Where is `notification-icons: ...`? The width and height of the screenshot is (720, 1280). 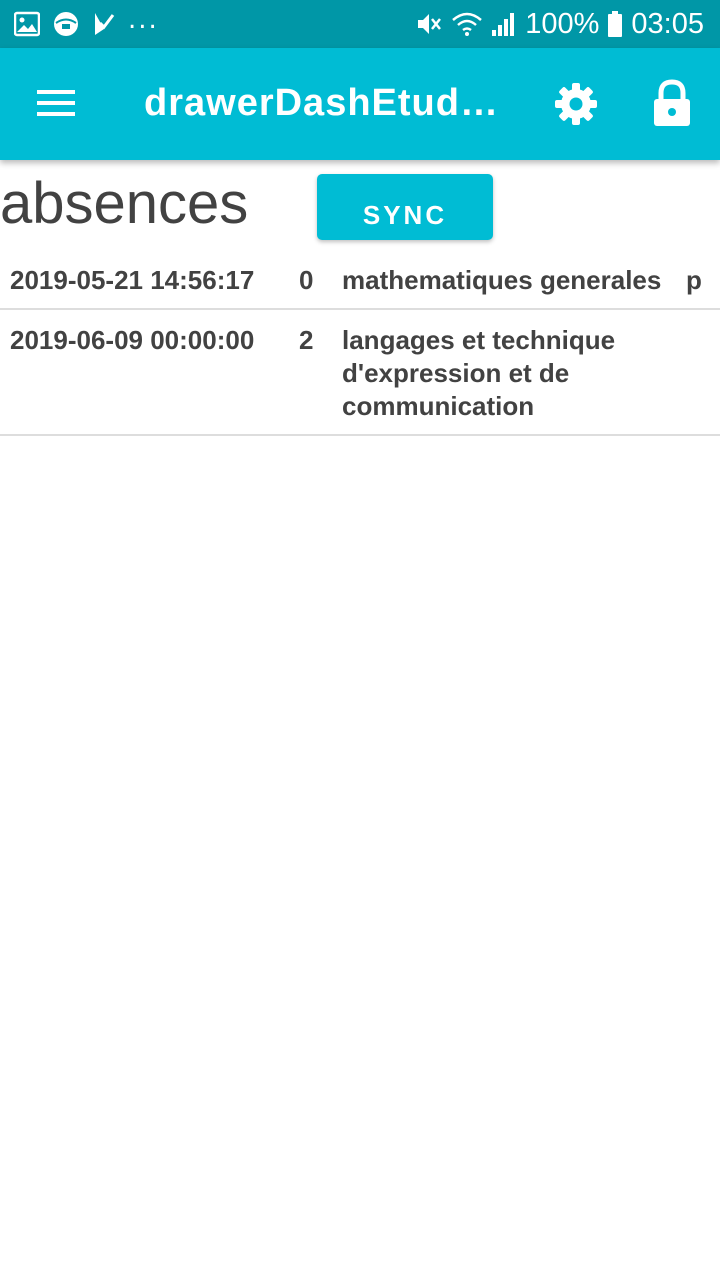 notification-icons: ... is located at coordinates (86, 21).